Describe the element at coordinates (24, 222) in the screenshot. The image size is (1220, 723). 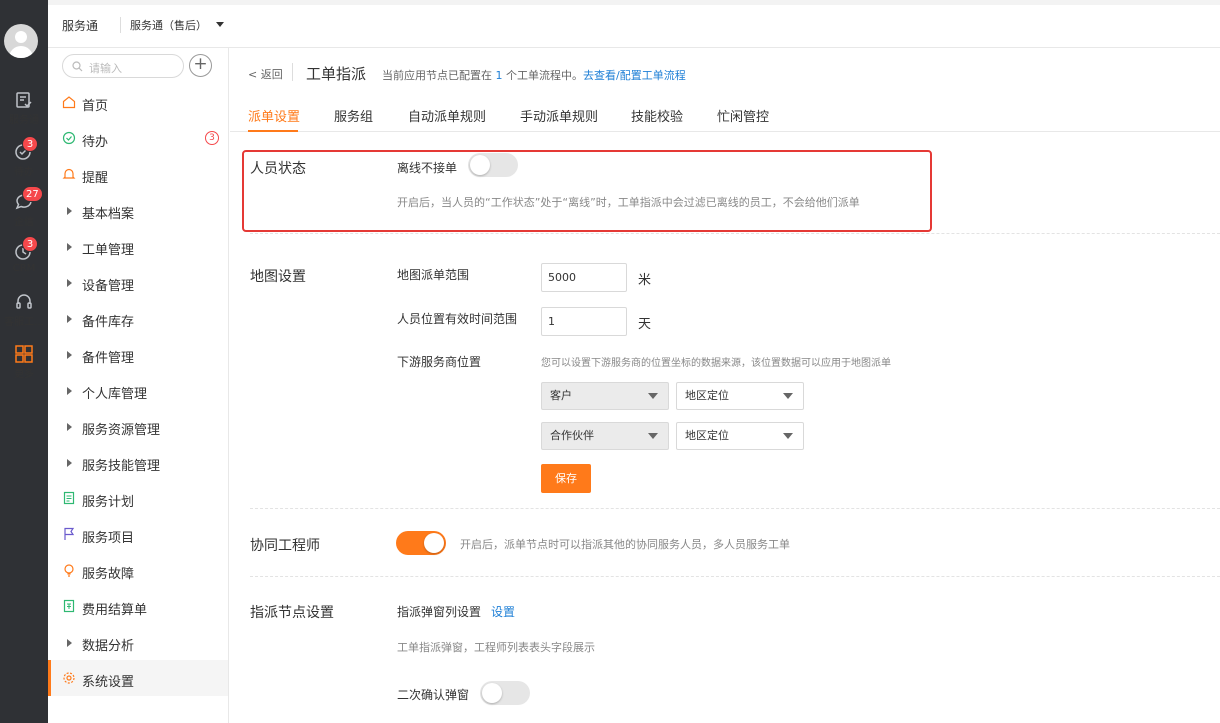
I see `rail-label: 企信` at that location.